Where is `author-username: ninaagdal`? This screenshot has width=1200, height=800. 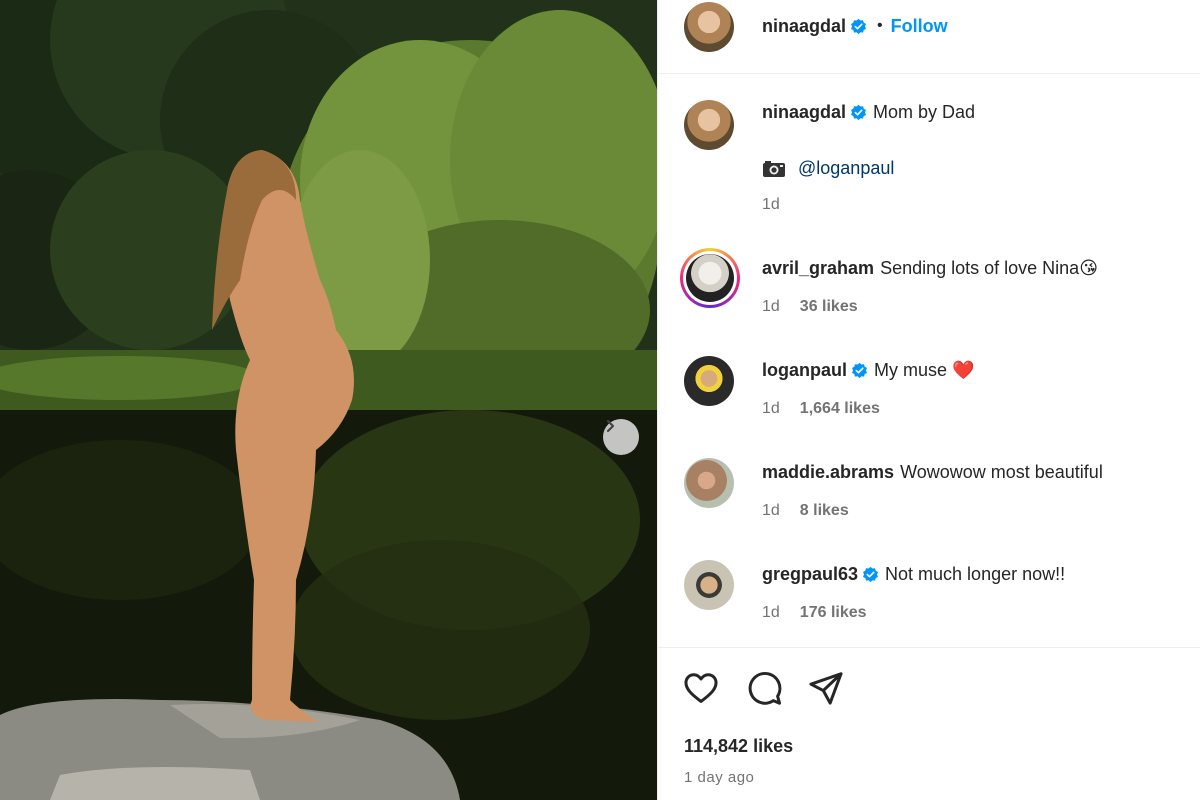
author-username: ninaagdal is located at coordinates (804, 26).